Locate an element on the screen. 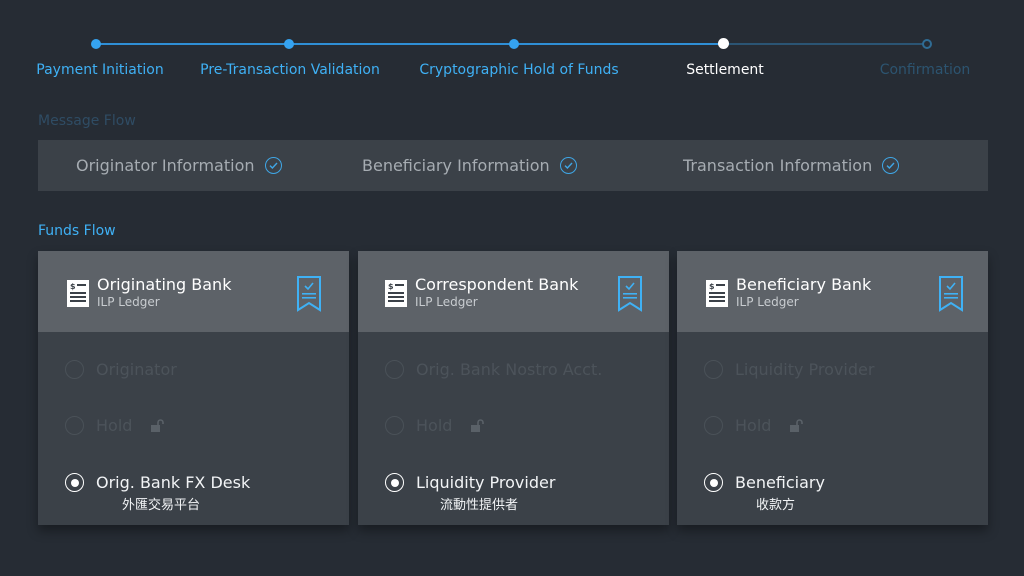  party-label: Orig. Bank Nostro Acct. is located at coordinates (509, 369).